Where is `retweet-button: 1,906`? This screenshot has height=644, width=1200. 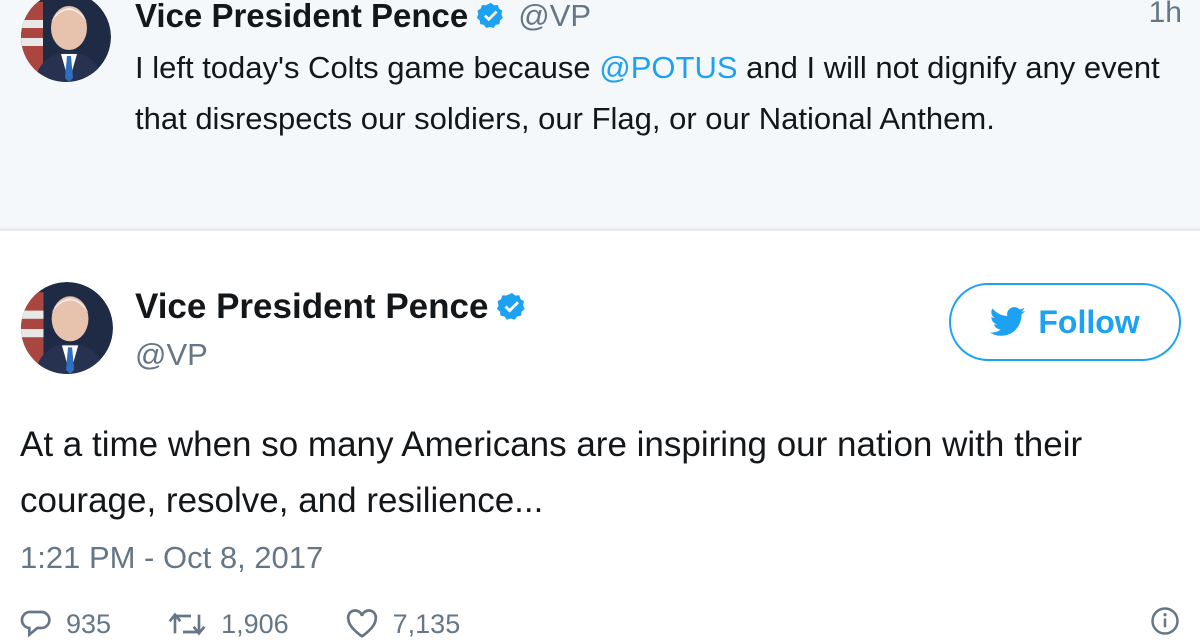
retweet-button: 1,906 is located at coordinates (228, 624).